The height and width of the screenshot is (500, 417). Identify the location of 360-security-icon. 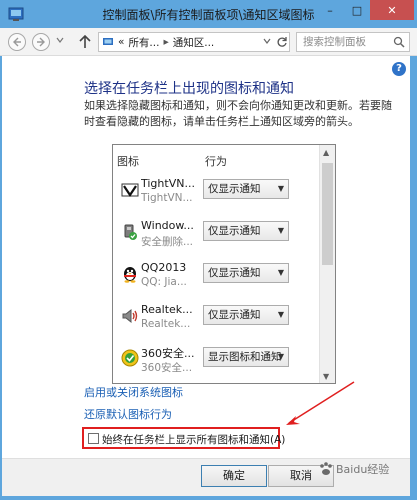
(130, 358).